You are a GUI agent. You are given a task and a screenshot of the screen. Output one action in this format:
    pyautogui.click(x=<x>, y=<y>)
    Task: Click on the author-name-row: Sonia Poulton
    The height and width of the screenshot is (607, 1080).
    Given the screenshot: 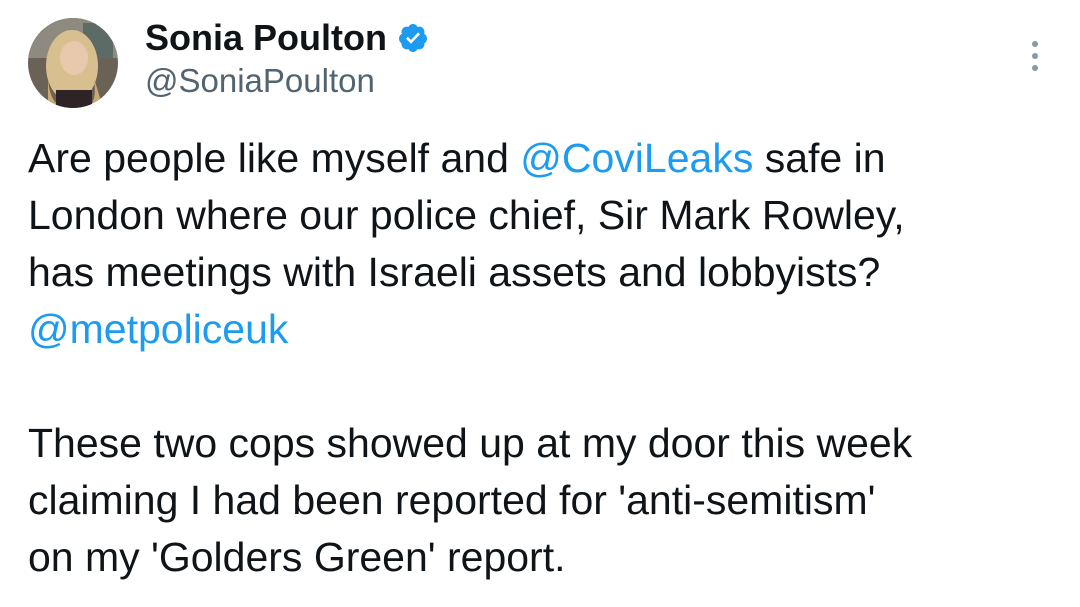 What is the action you would take?
    pyautogui.click(x=287, y=38)
    